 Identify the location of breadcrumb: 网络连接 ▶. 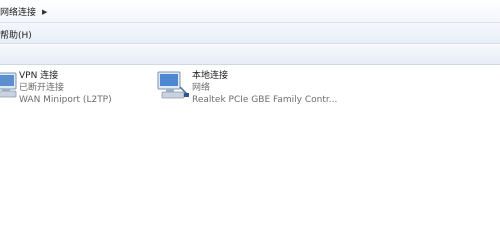
(23, 12).